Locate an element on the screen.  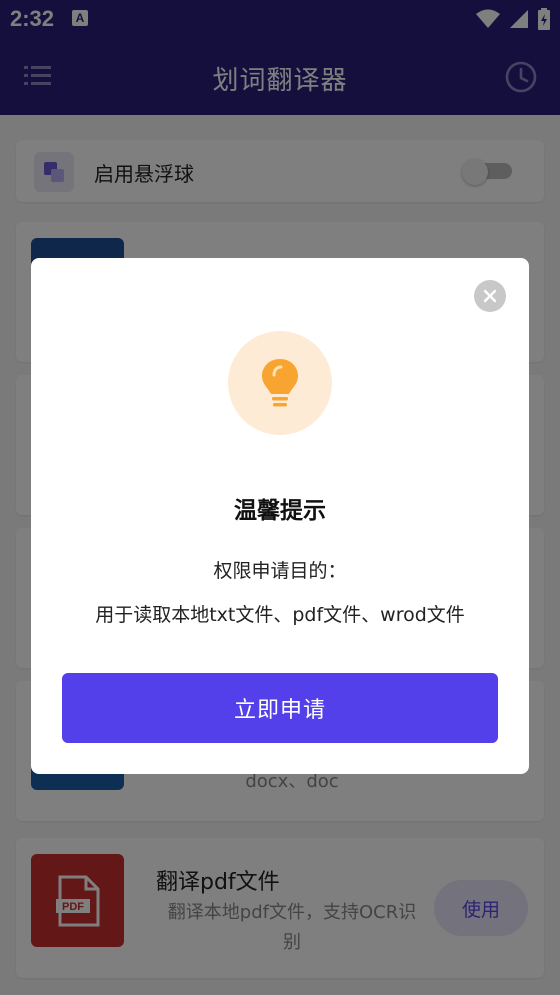
apply-now-button: 立即申请 is located at coordinates (280, 708).